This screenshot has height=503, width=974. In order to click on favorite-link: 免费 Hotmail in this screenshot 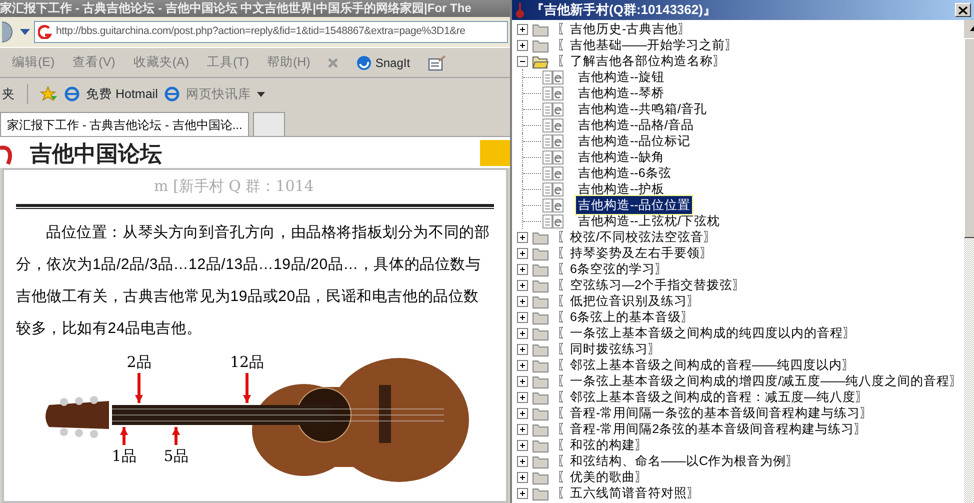, I will do `click(122, 94)`.